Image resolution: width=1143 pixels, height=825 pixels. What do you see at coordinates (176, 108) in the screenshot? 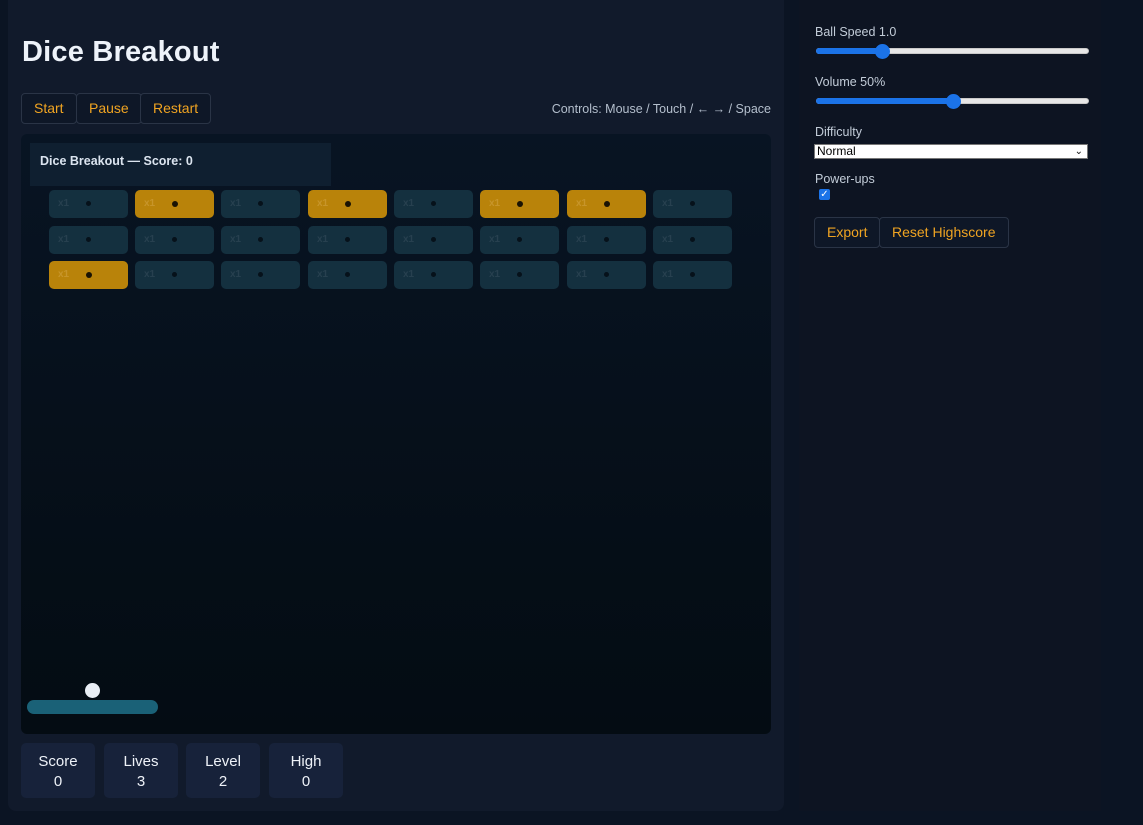
I see `restart-button: Restart` at bounding box center [176, 108].